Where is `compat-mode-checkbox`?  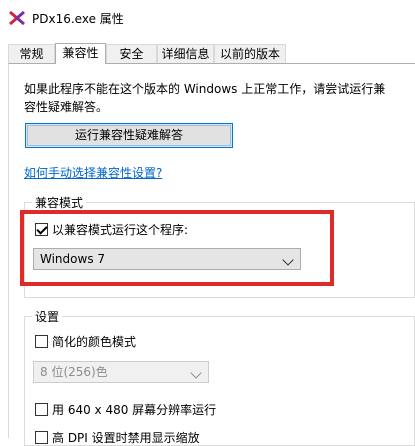
compat-mode-checkbox is located at coordinates (41, 229).